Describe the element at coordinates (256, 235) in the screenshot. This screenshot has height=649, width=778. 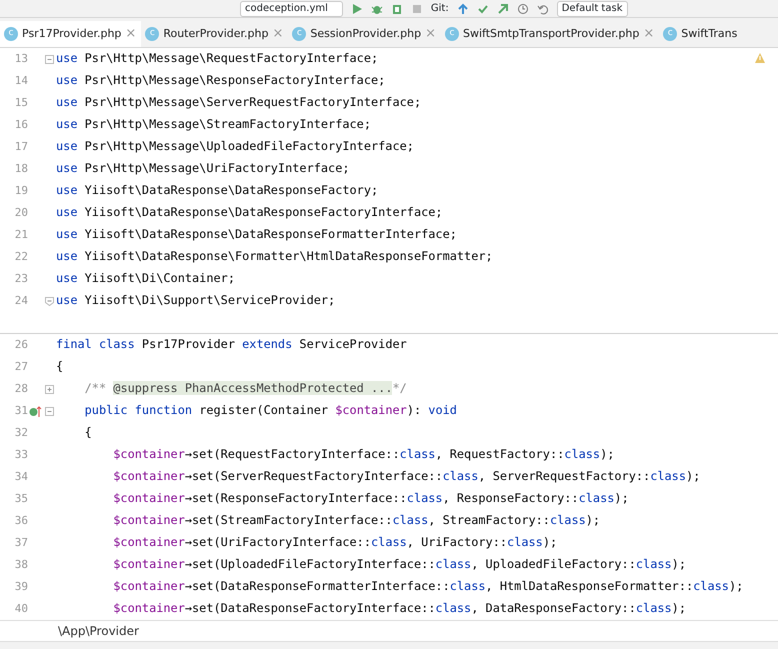
I see `code-line: use Yiisoft\DataResponse\DataResponseFormatterInterface;` at that location.